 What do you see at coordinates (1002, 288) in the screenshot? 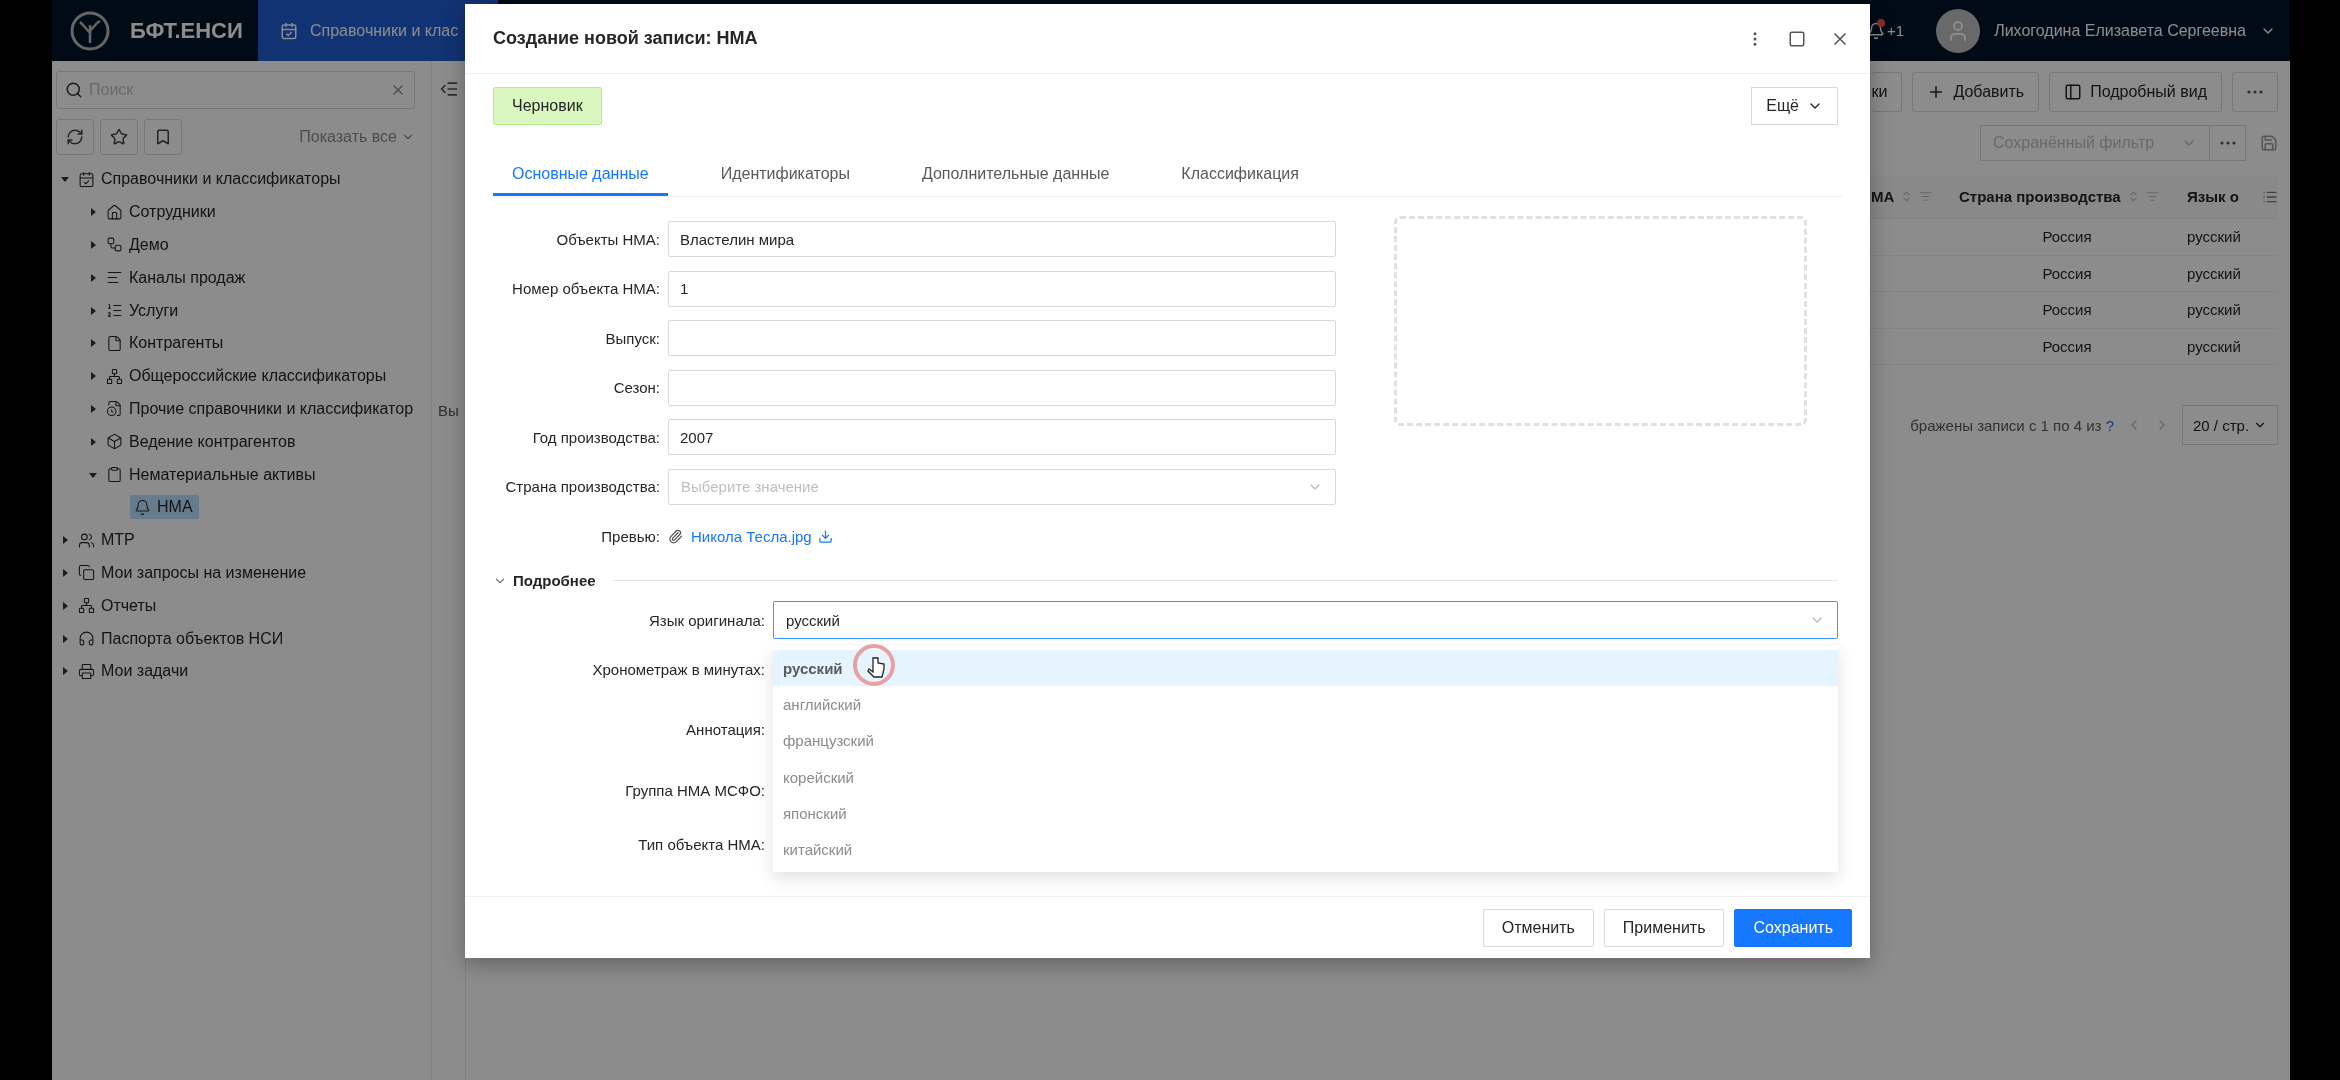
I see `input-field: 1` at bounding box center [1002, 288].